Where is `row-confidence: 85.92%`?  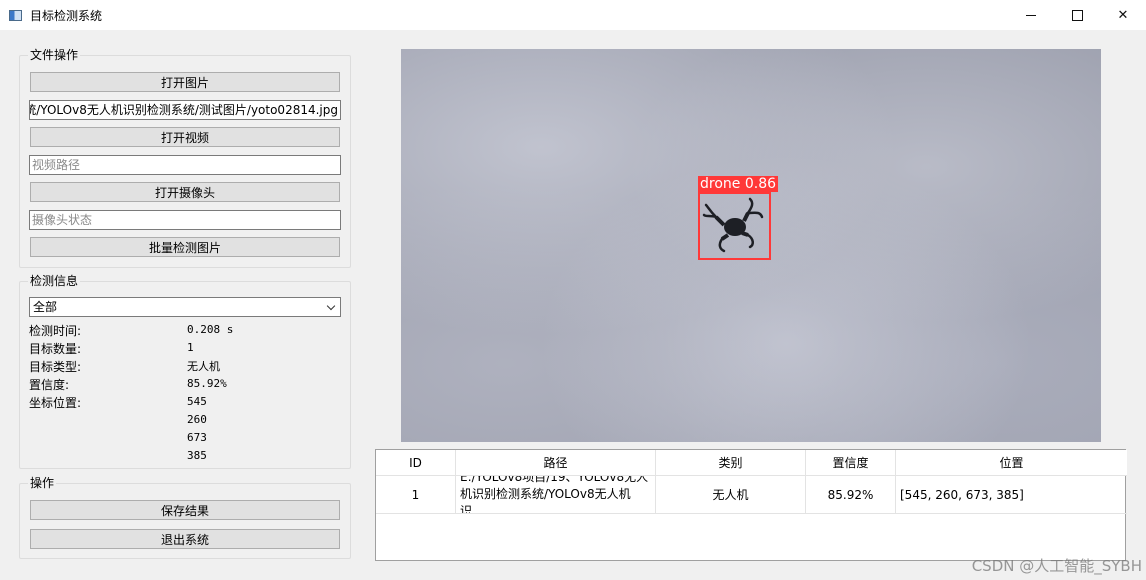
row-confidence: 85.92% is located at coordinates (851, 495).